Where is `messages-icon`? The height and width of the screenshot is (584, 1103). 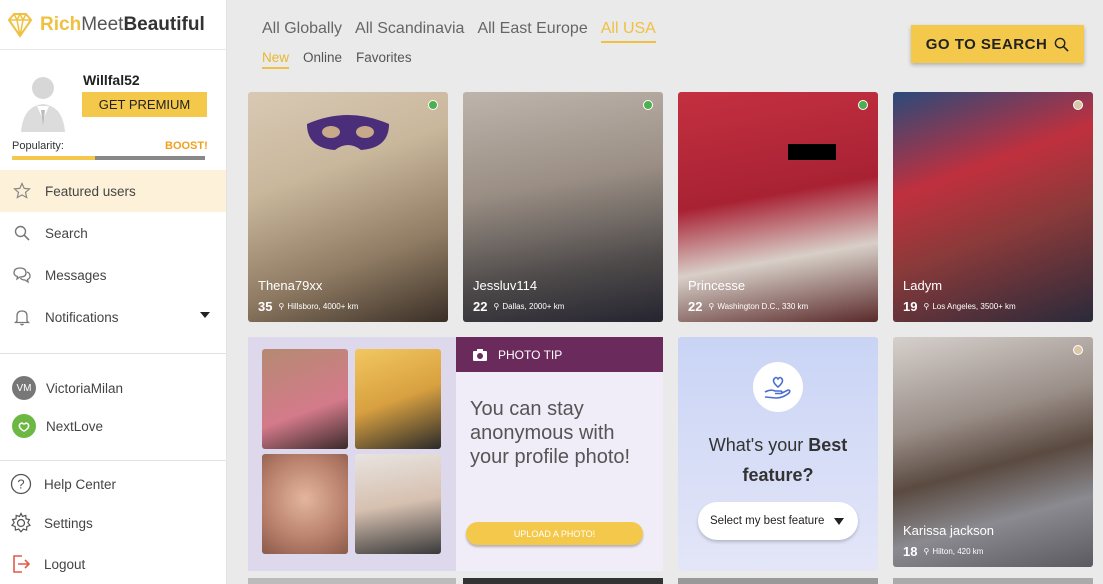 messages-icon is located at coordinates (22, 275).